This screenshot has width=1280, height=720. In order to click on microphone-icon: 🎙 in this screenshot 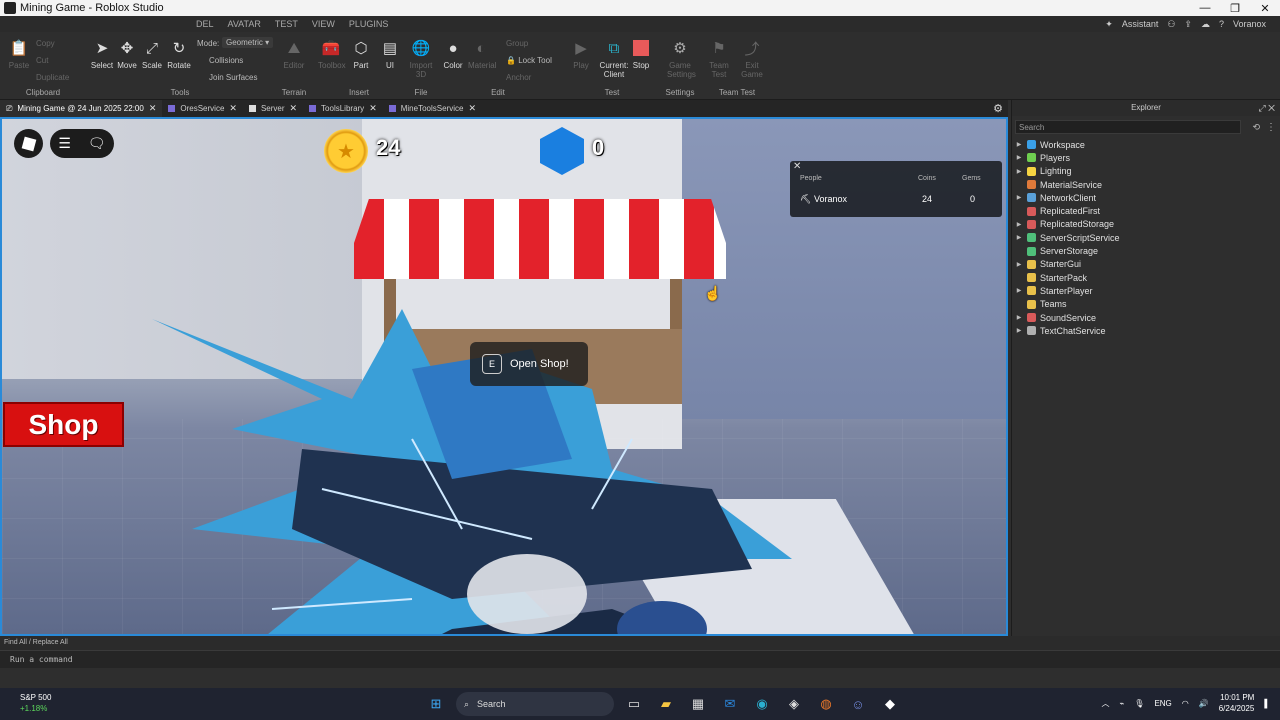, I will do `click(1139, 703)`.